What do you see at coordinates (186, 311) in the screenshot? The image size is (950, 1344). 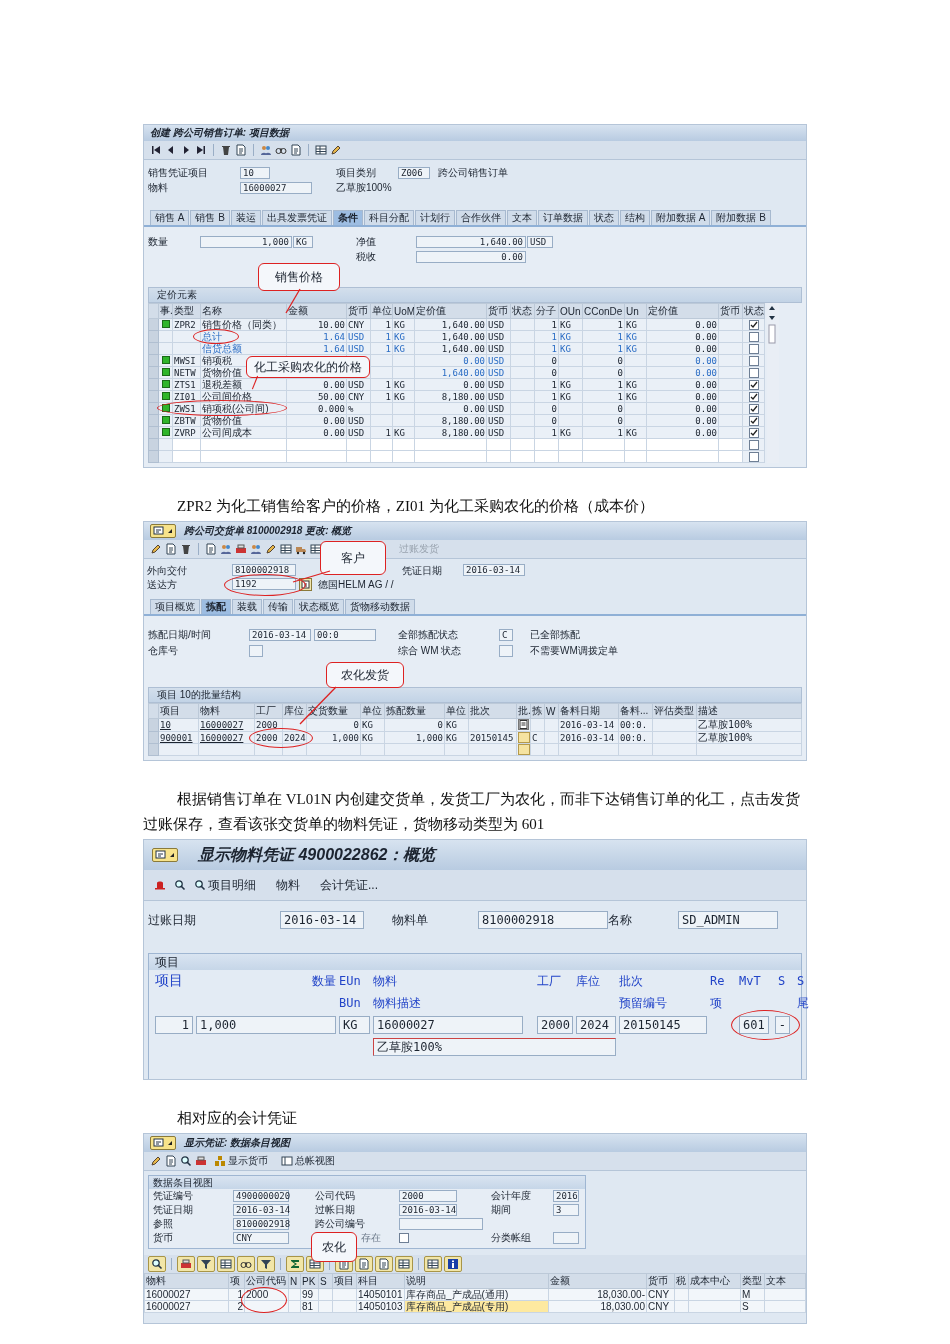 I see `column-header: 类型` at bounding box center [186, 311].